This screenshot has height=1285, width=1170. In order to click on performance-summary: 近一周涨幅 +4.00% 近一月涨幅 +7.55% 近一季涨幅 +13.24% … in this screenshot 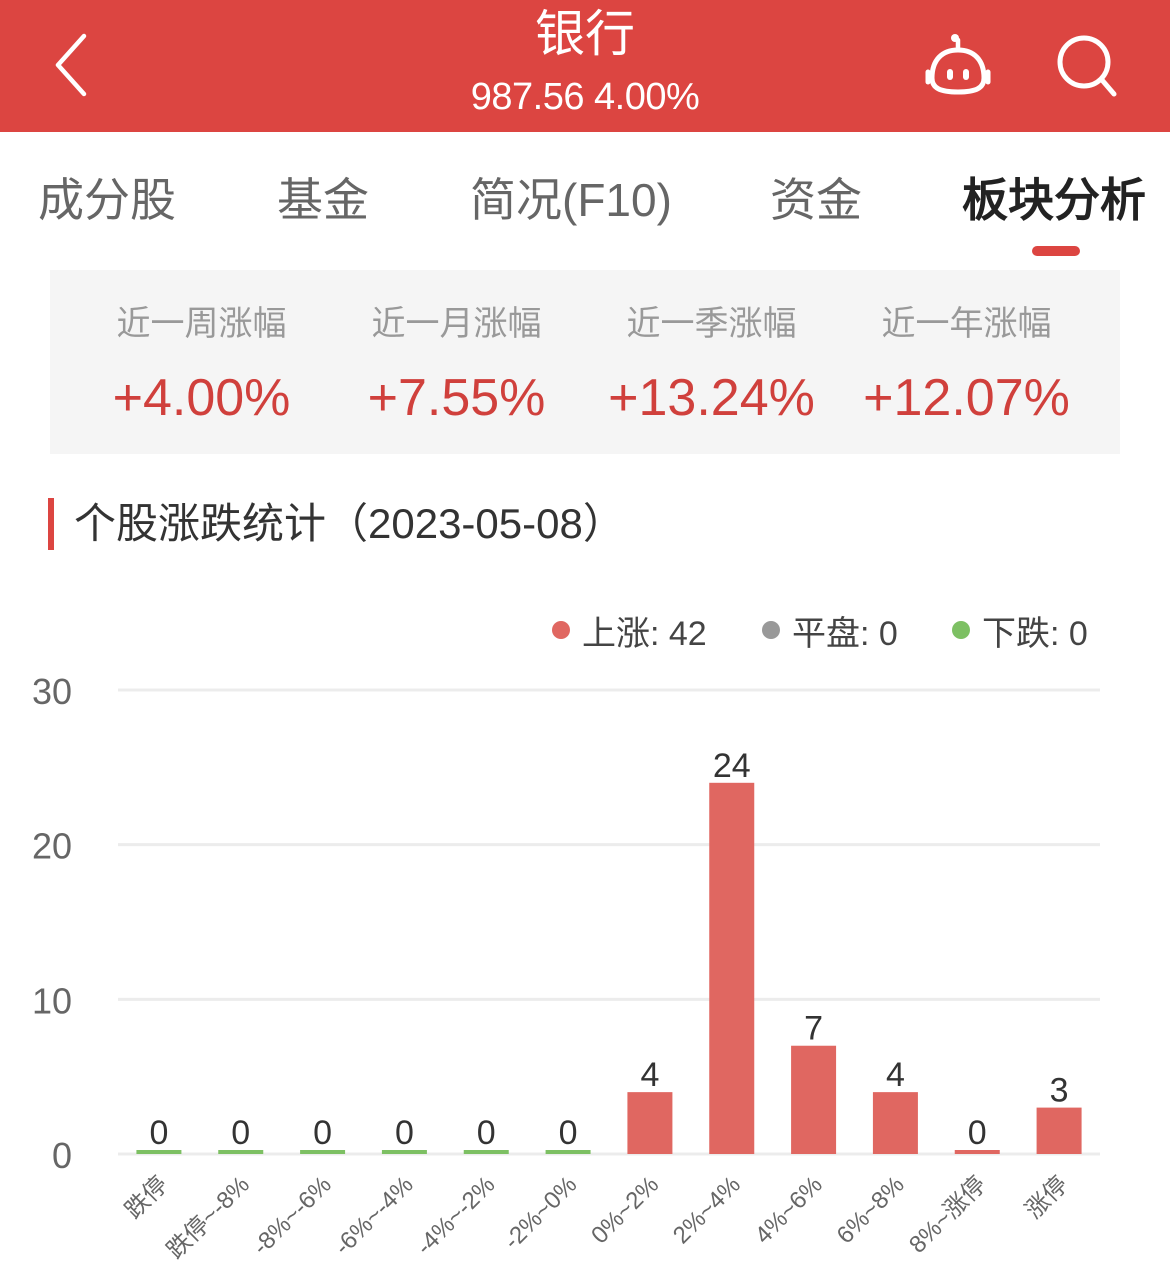, I will do `click(585, 362)`.